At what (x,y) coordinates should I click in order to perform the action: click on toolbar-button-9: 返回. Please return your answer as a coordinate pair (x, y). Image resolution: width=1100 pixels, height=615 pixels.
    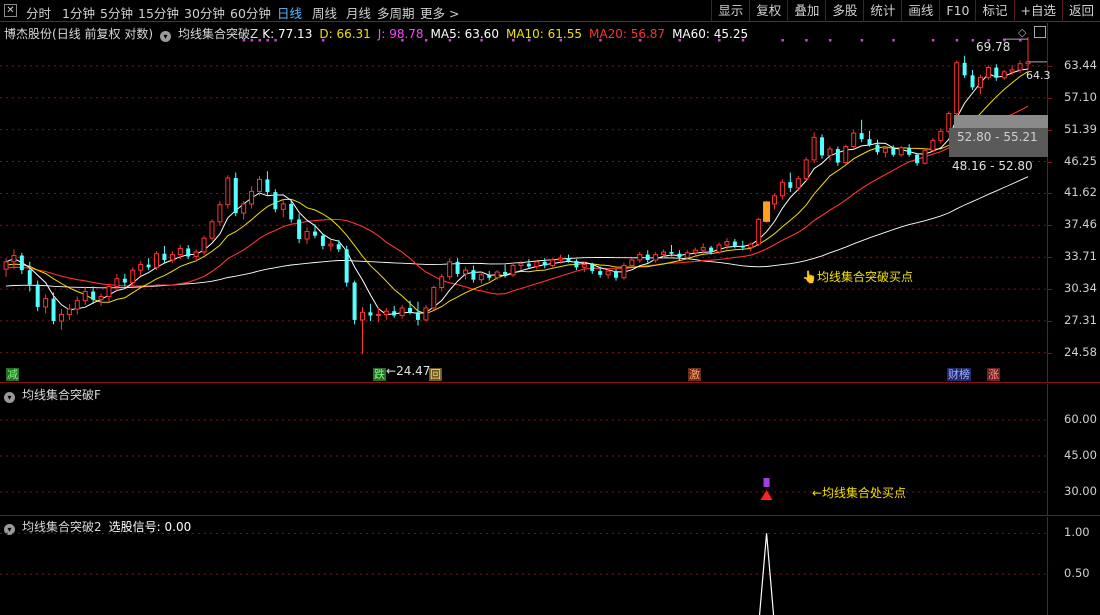
    Looking at the image, I should click on (1080, 11).